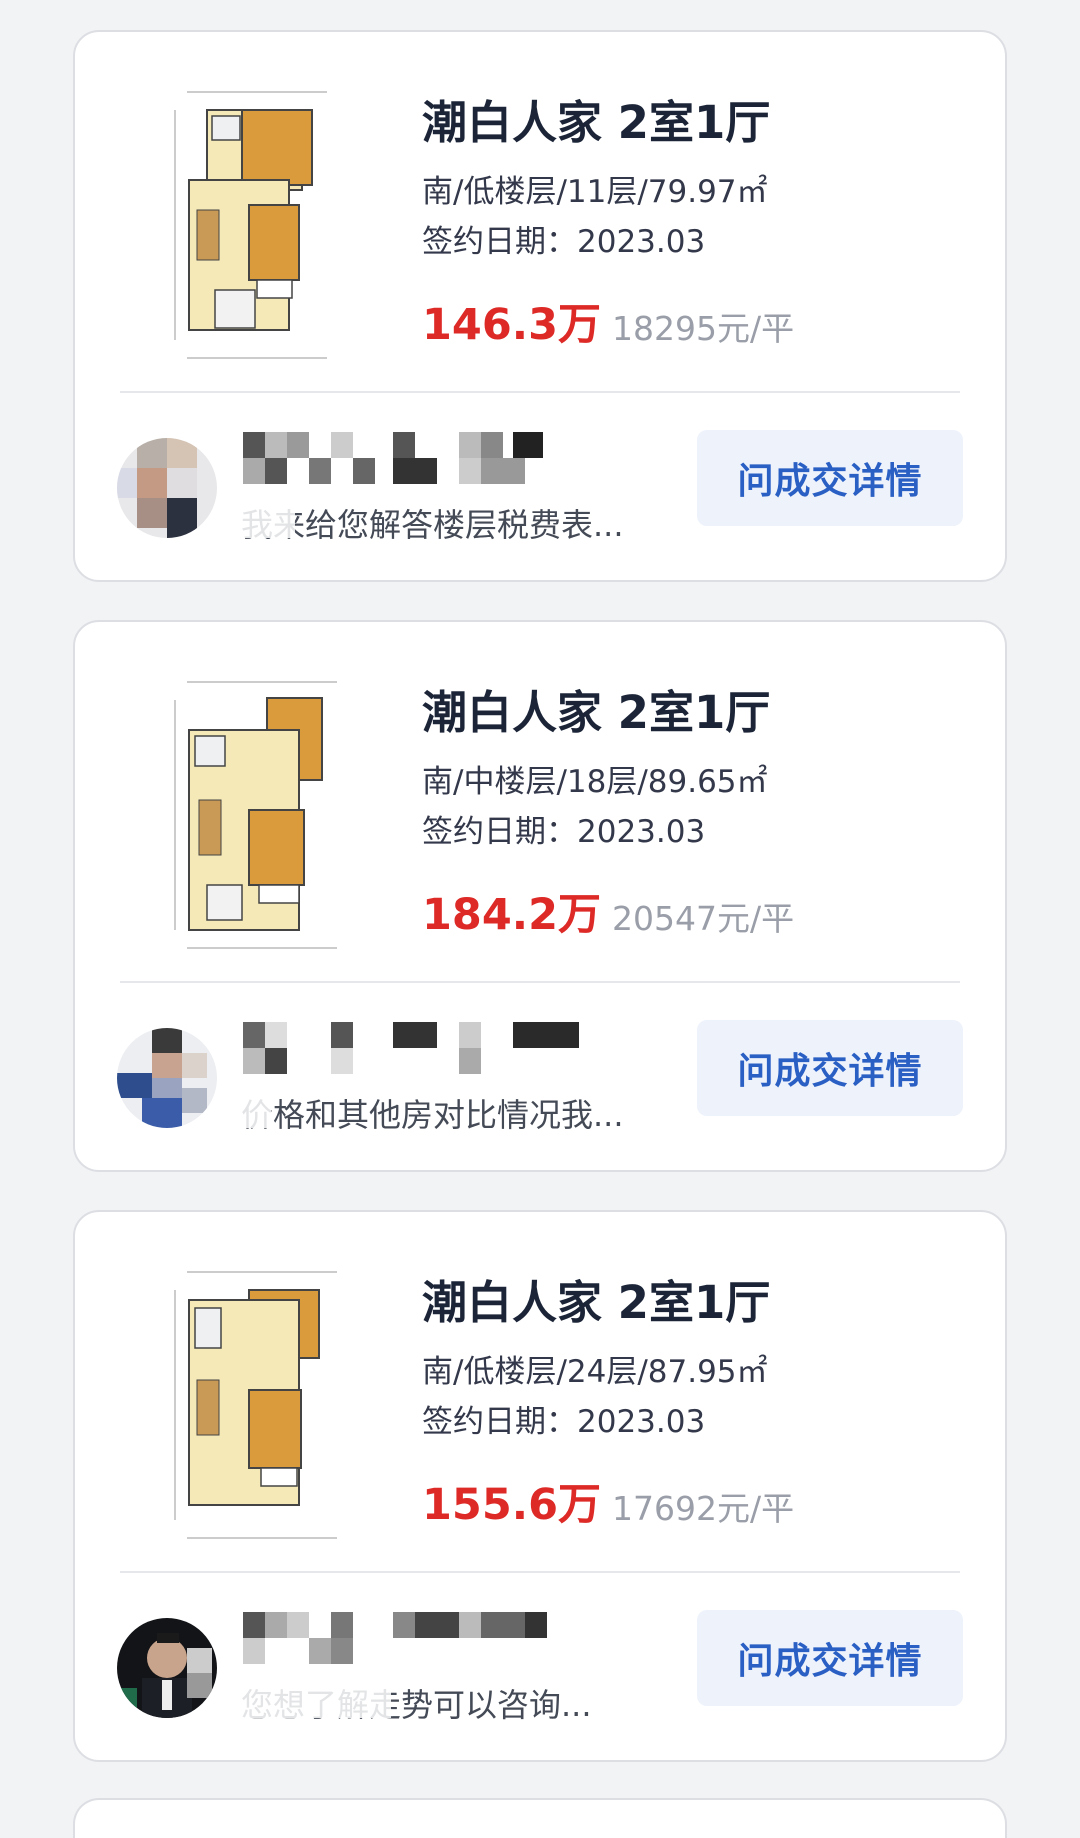 Image resolution: width=1080 pixels, height=1838 pixels. I want to click on total-price: 155.6万, so click(512, 1505).